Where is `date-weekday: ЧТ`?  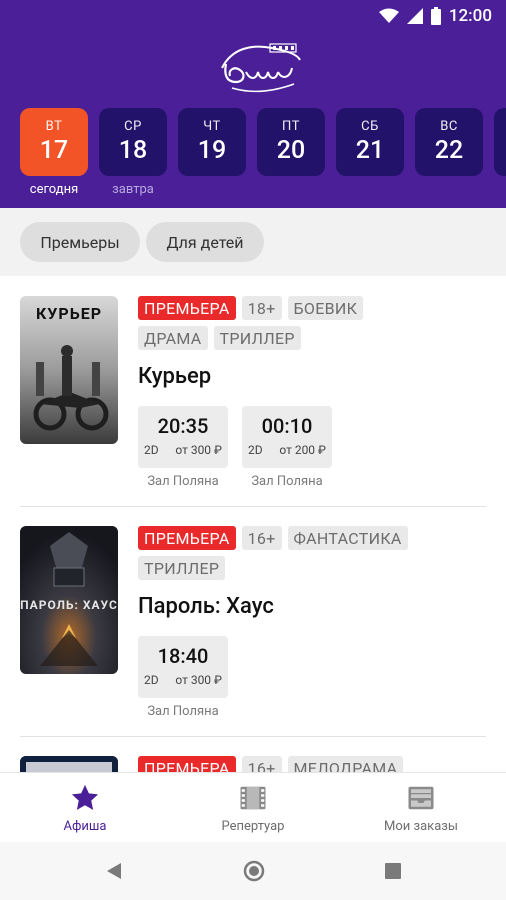 date-weekday: ЧТ is located at coordinates (212, 126).